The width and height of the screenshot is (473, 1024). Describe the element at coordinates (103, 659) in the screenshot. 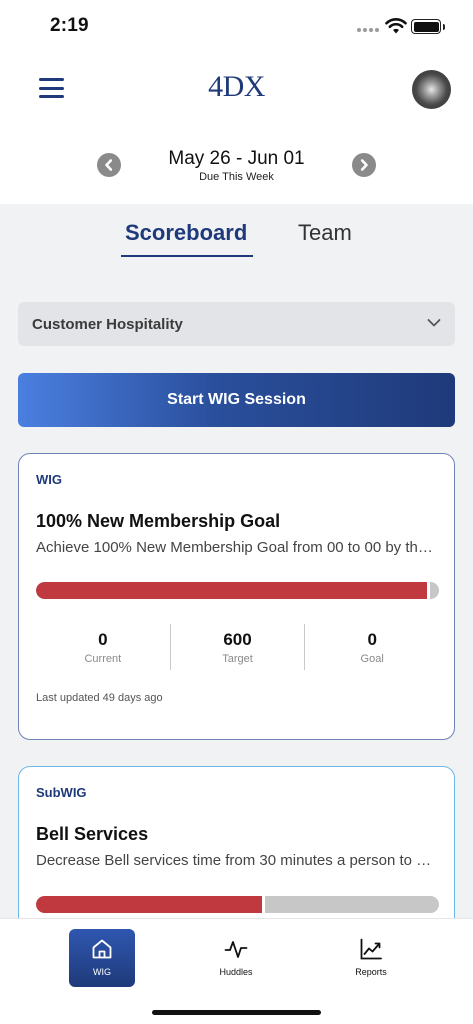

I see `stat-label: Current` at that location.